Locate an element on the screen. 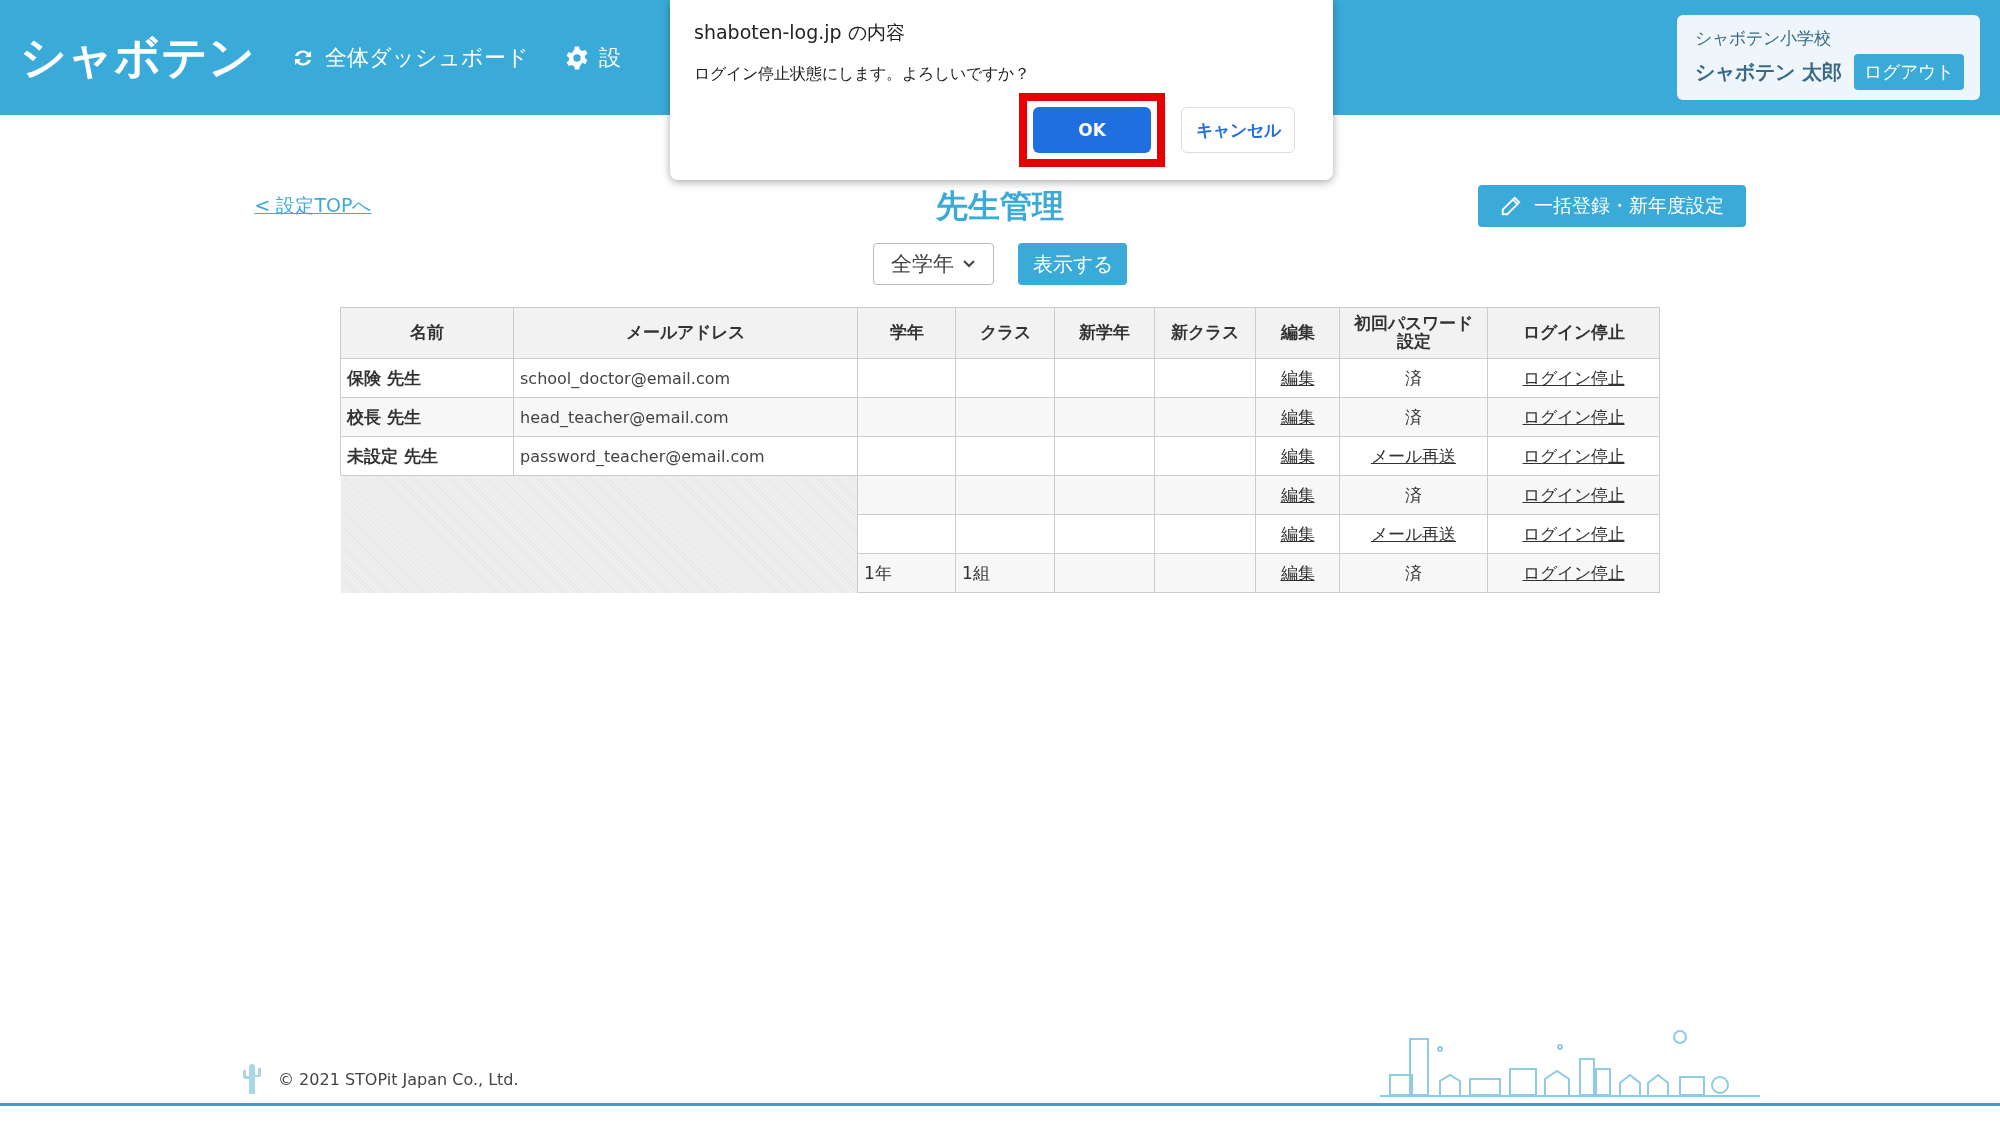 The image size is (2000, 1125). ok-button: OK is located at coordinates (1092, 130).